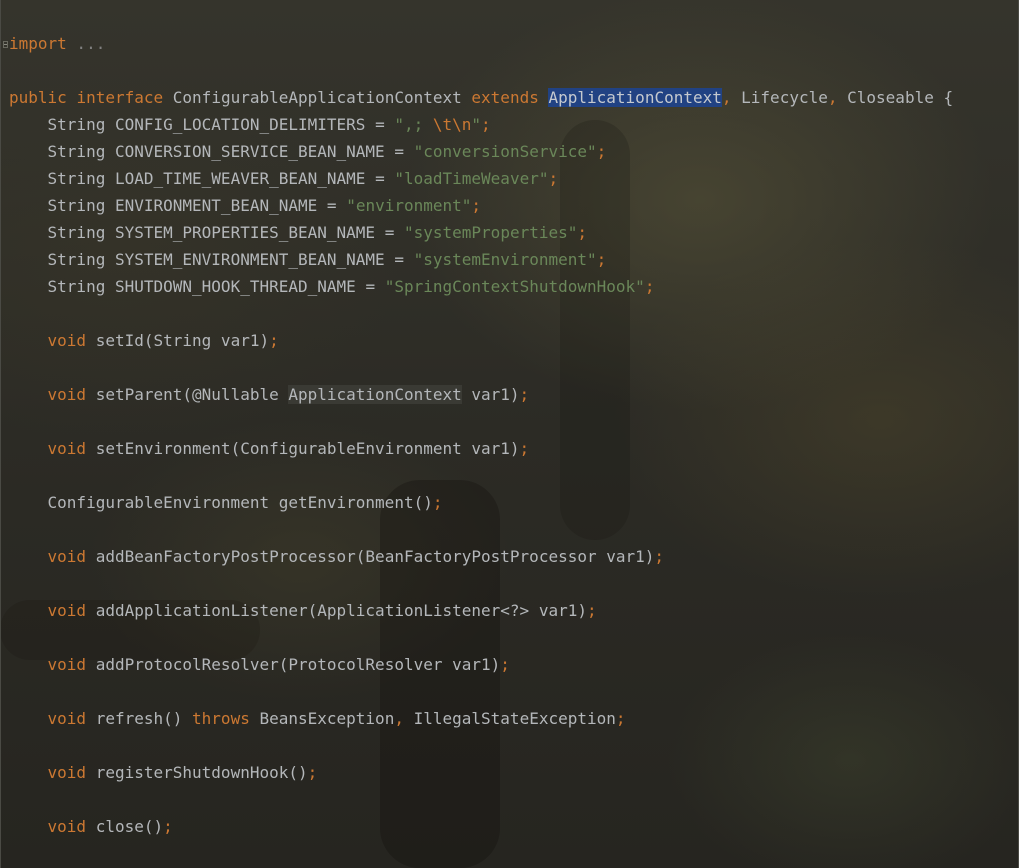 The width and height of the screenshot is (1019, 868). I want to click on method-signature: ConfigurableEnvironment getEnvironment(), so click(240, 502).